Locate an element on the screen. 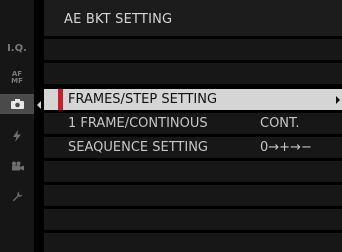 This screenshot has height=252, width=342. movie-icon is located at coordinates (17, 166).